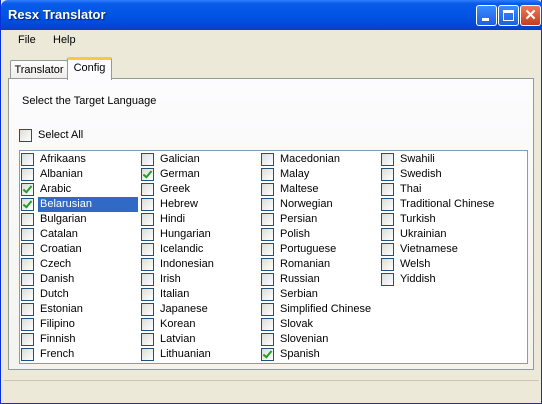  I want to click on language-item: Icelandic, so click(199, 249).